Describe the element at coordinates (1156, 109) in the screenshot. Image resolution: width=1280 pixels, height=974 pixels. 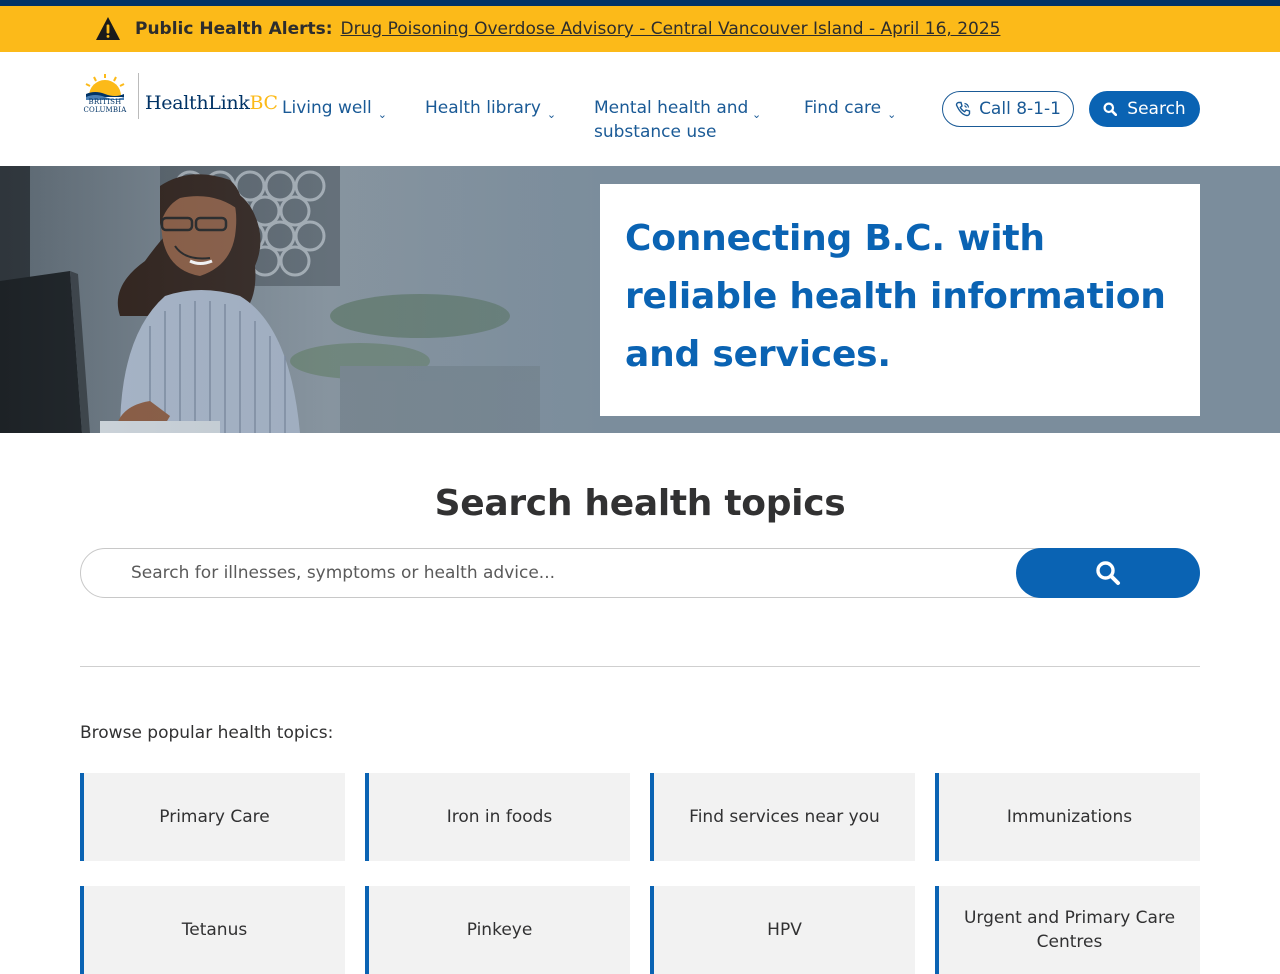
I see `header-search-label: Search` at that location.